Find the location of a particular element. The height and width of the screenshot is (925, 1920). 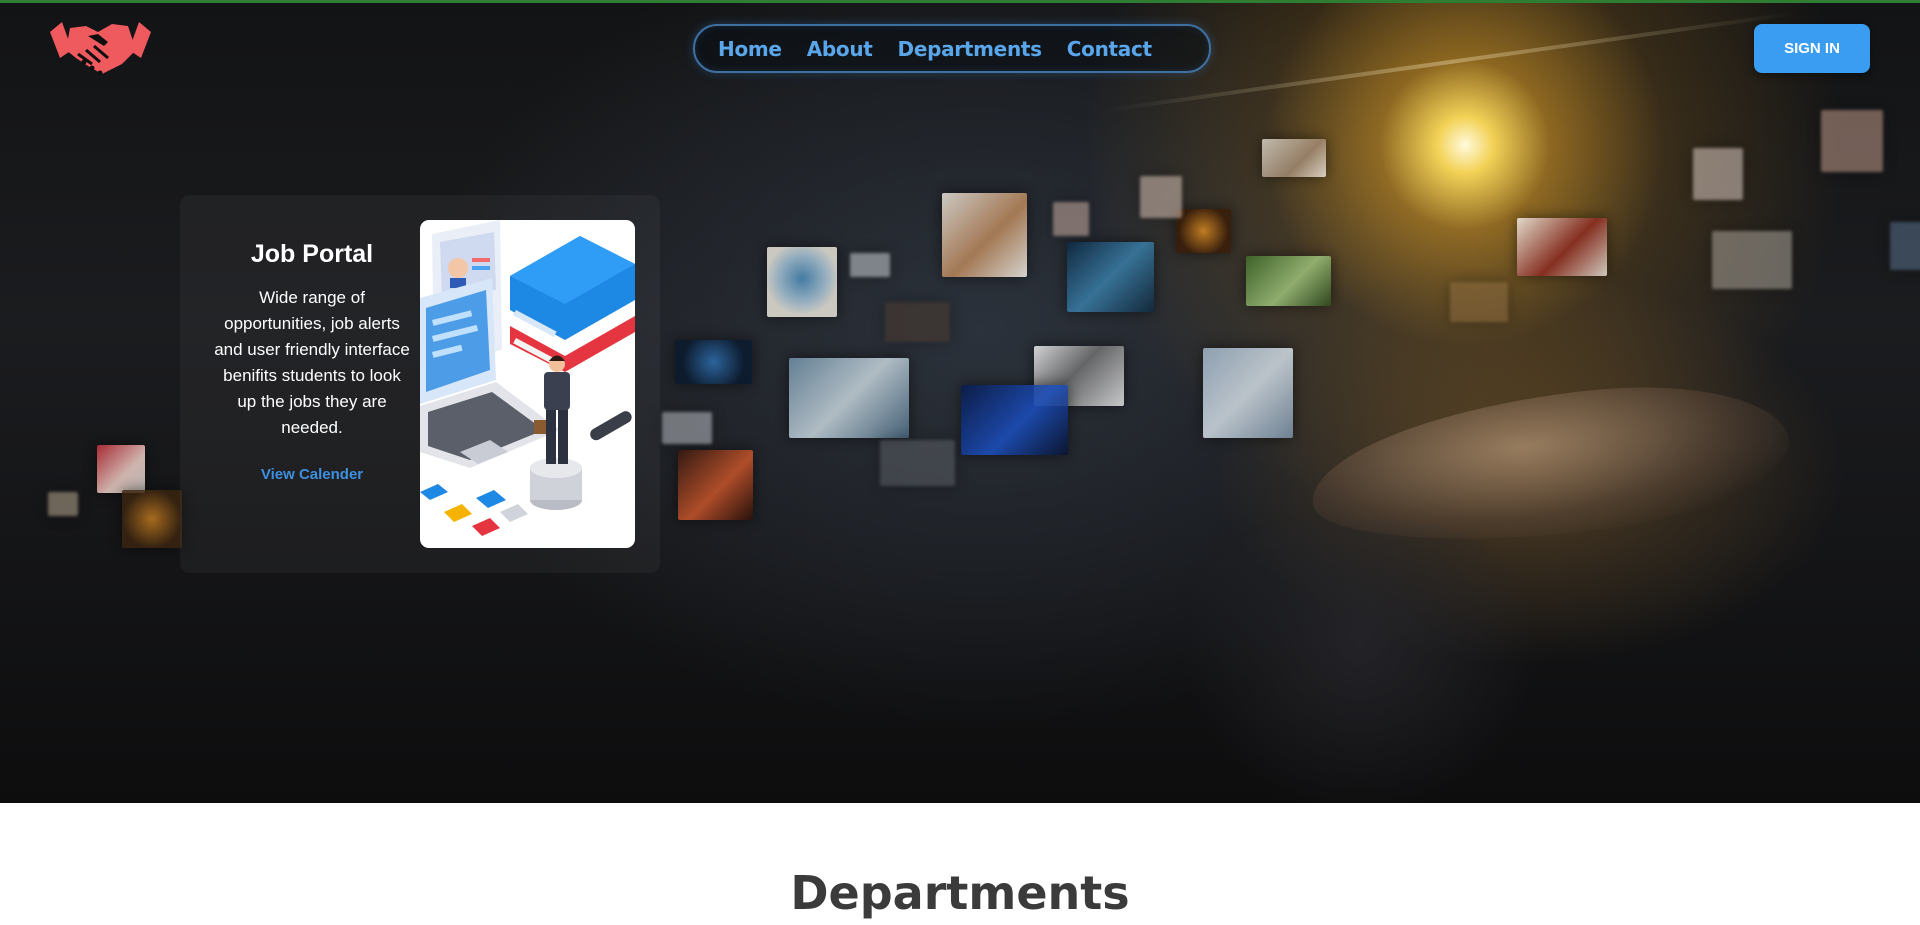

hero-arm is located at coordinates (1360, 661).